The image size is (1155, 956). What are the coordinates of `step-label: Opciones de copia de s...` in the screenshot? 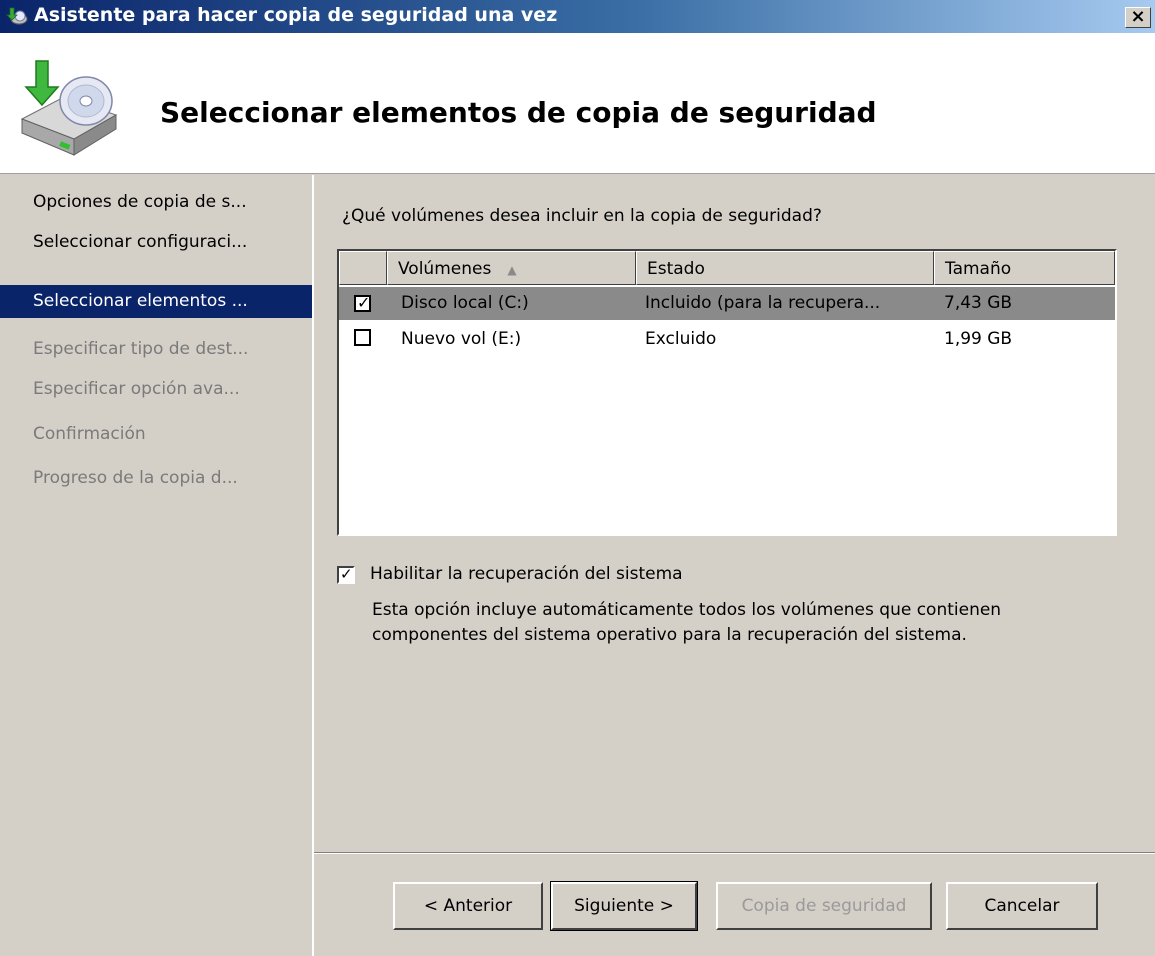 It's located at (140, 202).